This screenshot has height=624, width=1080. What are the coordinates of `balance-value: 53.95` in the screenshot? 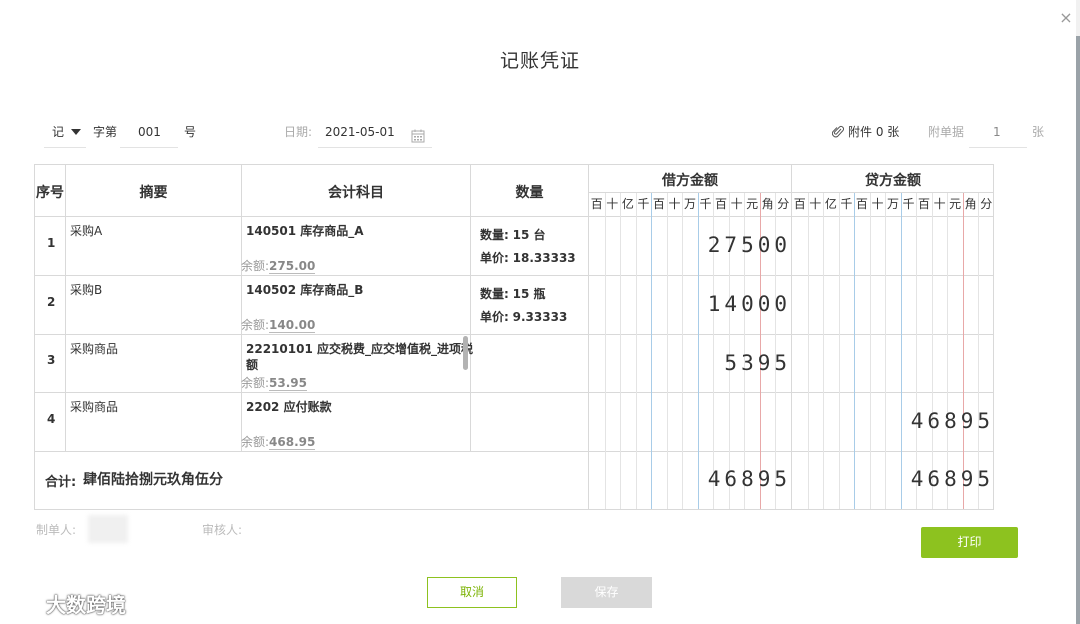 It's located at (288, 383).